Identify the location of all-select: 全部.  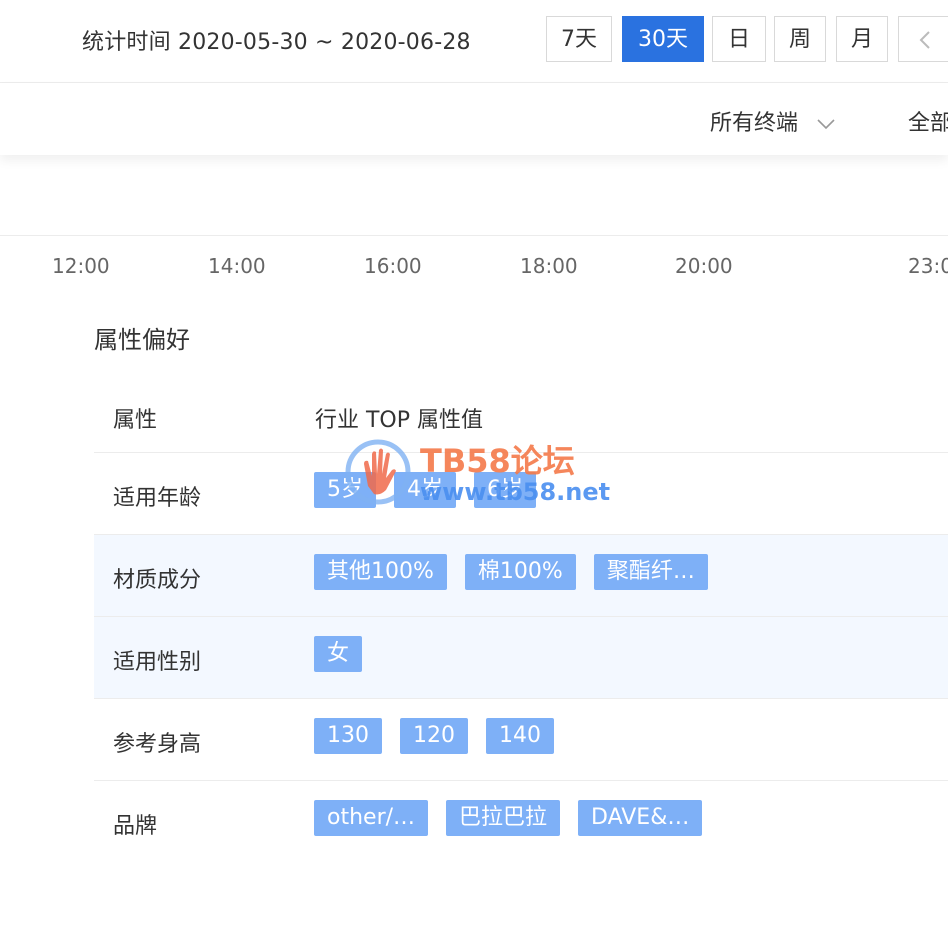
(928, 121).